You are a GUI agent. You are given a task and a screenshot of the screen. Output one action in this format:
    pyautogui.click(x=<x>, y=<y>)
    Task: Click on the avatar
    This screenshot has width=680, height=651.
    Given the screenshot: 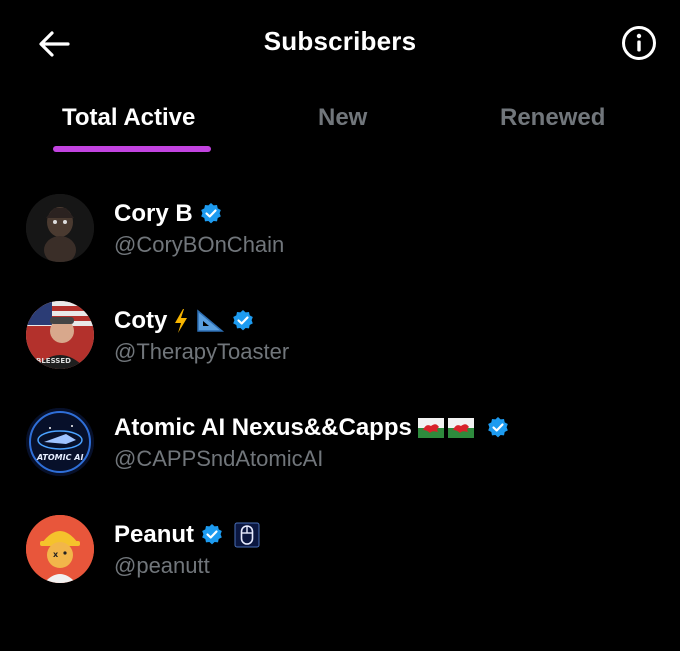 What is the action you would take?
    pyautogui.click(x=60, y=228)
    